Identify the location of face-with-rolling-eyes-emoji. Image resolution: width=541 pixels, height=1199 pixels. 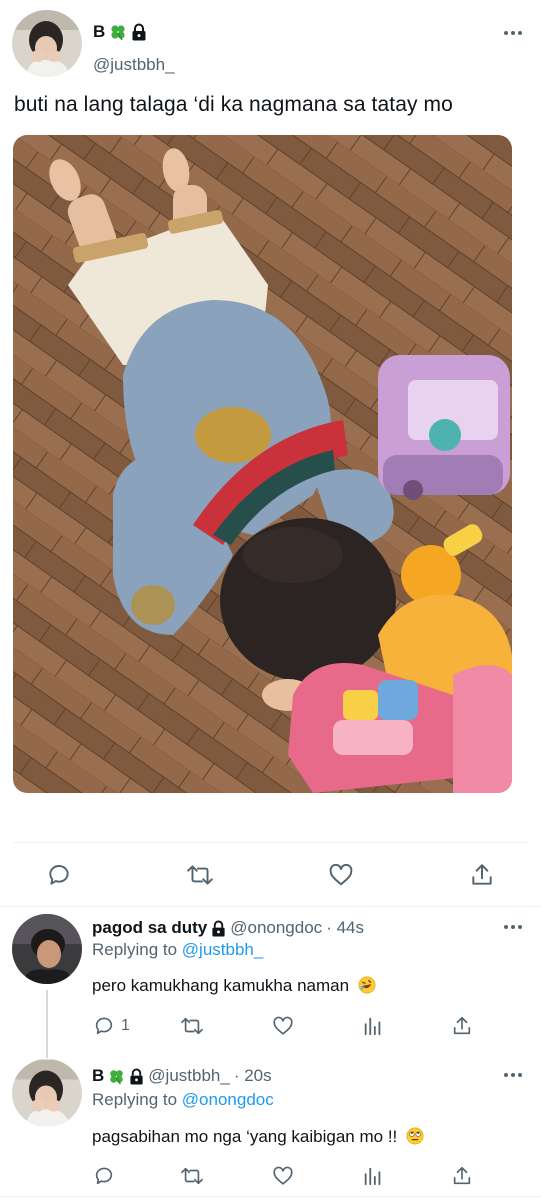
(415, 1136).